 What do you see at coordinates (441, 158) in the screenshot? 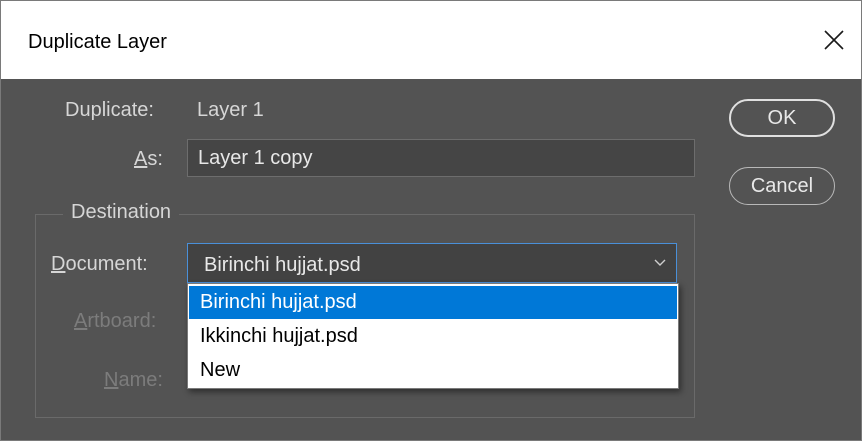
I see `as-name-input` at bounding box center [441, 158].